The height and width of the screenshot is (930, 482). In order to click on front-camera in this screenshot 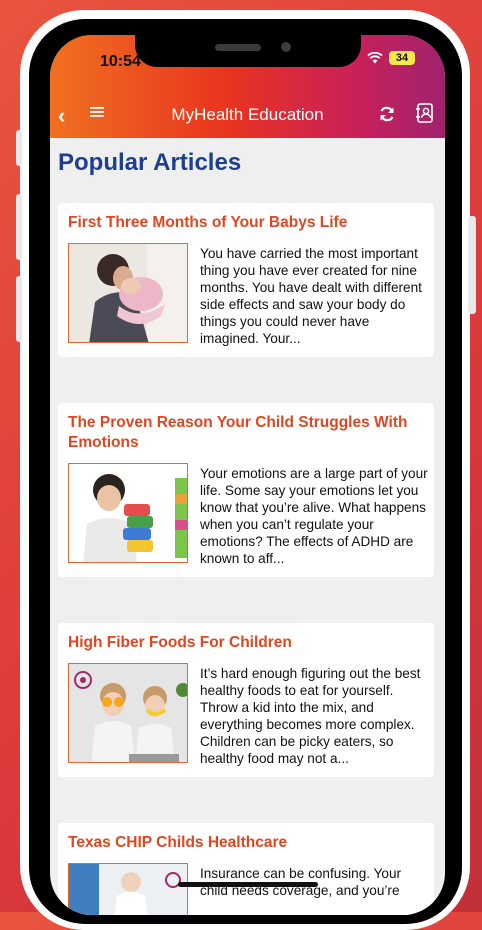, I will do `click(286, 47)`.